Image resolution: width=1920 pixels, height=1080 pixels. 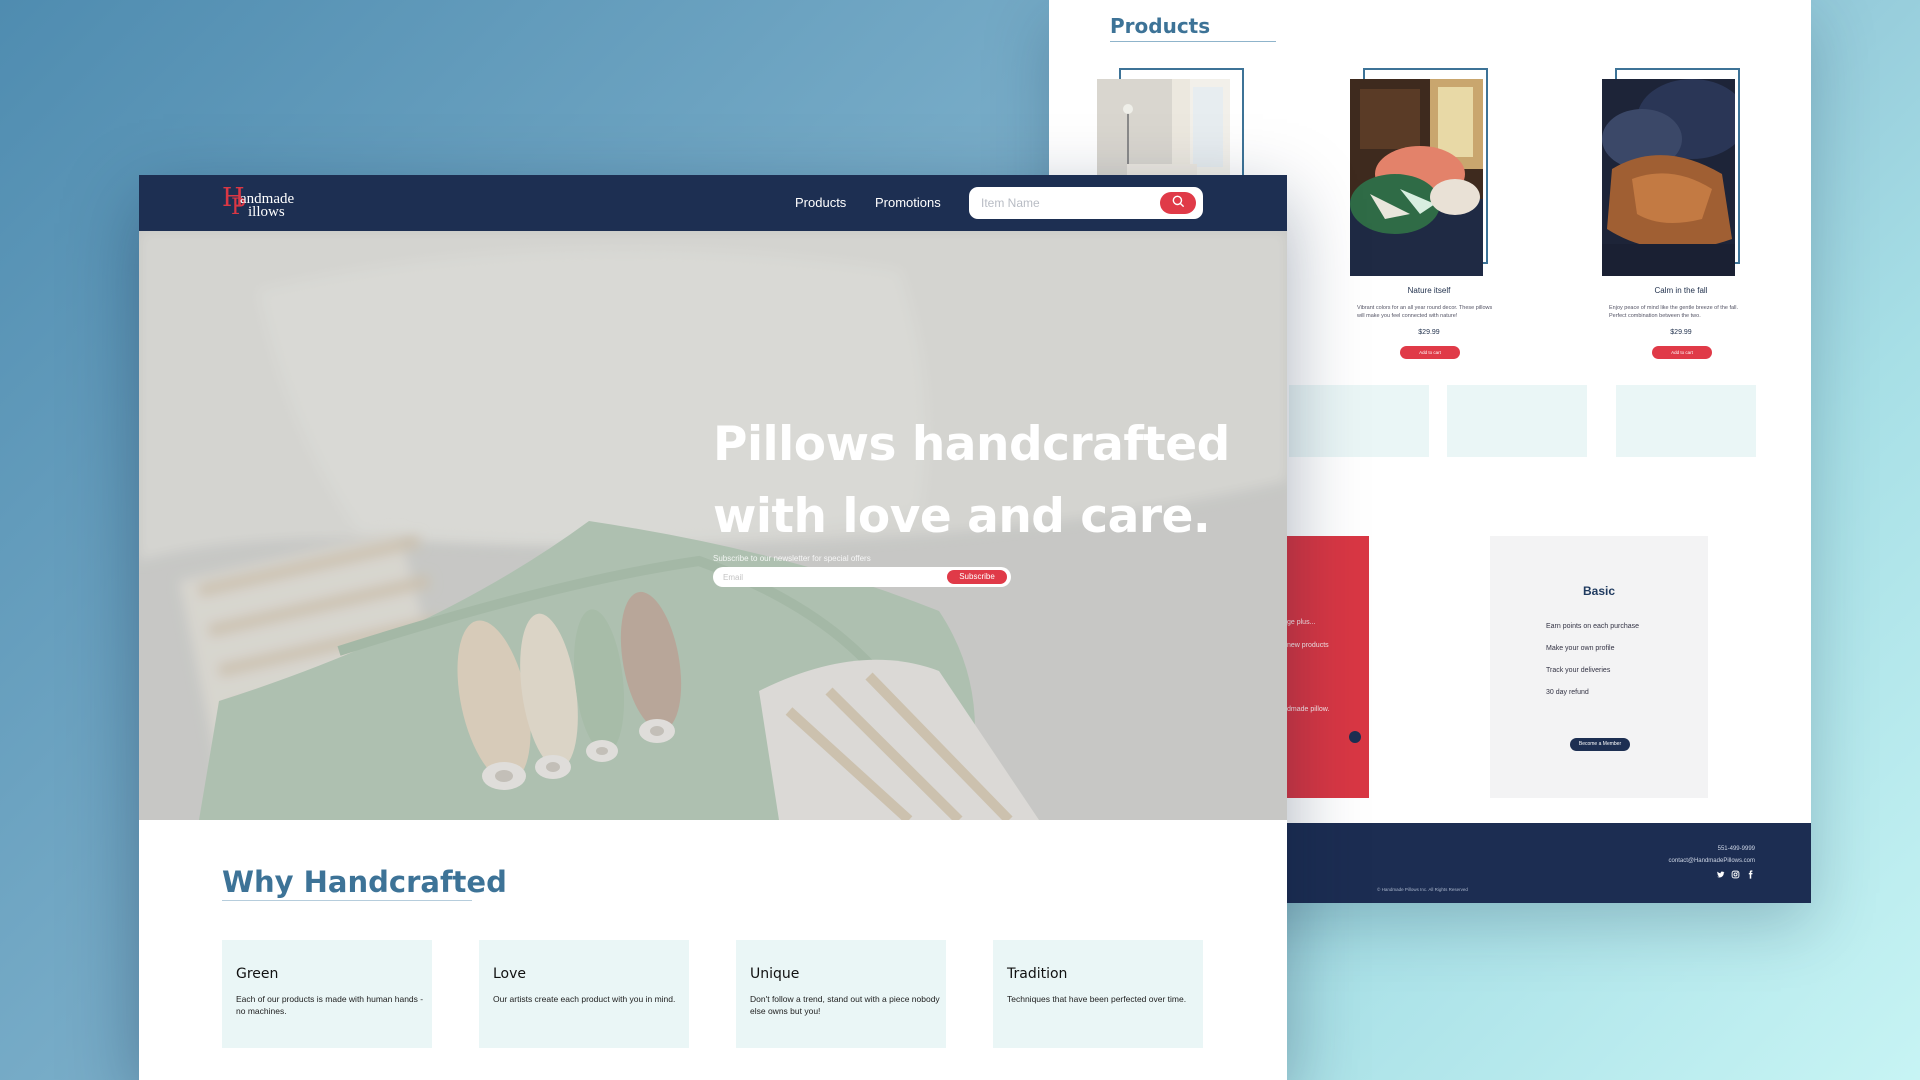 I want to click on social-links, so click(x=1735, y=874).